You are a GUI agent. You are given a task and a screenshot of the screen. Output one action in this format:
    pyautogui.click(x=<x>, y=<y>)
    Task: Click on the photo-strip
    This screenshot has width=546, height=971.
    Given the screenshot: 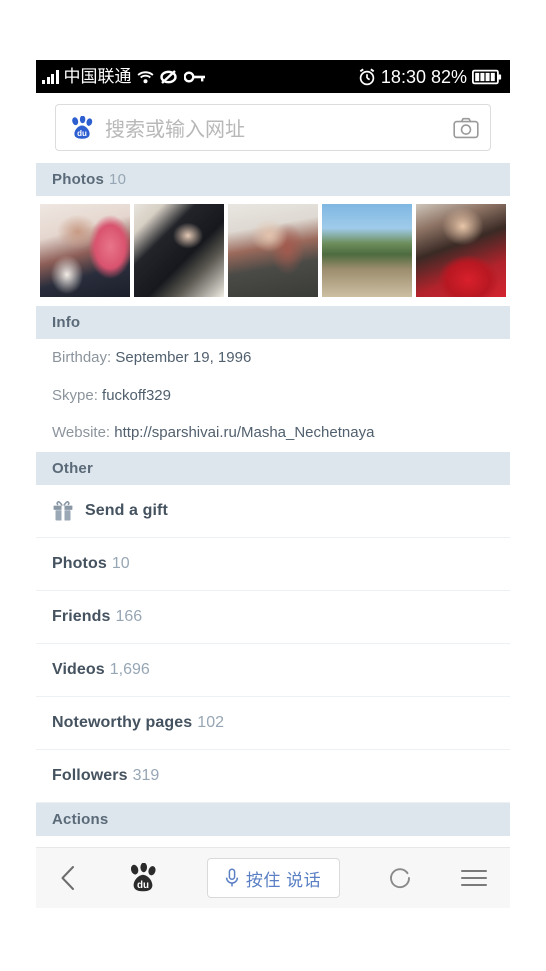 What is the action you would take?
    pyautogui.click(x=273, y=251)
    